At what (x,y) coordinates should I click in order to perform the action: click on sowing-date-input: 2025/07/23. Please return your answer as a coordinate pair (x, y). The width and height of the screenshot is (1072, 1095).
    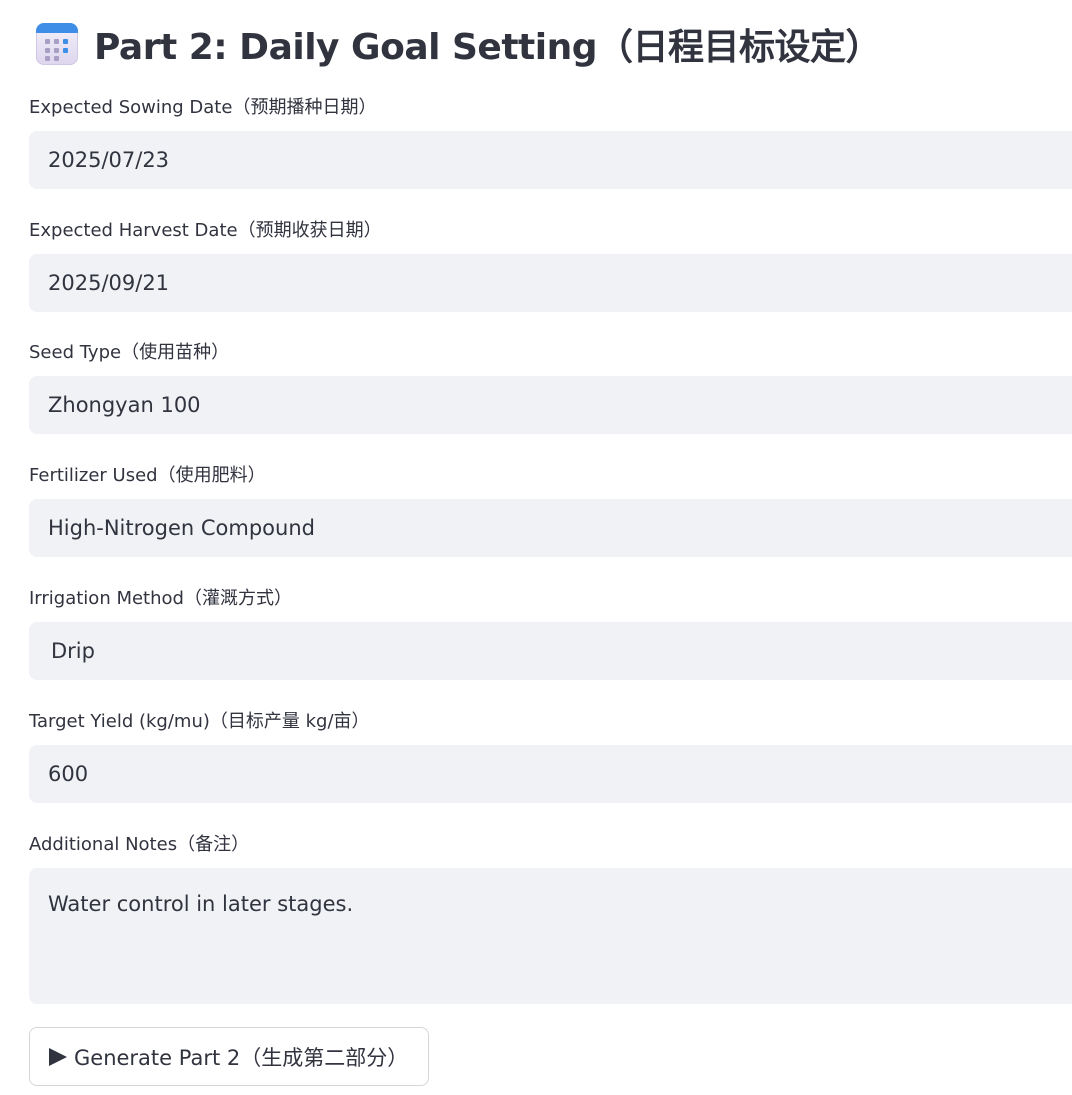
    Looking at the image, I should click on (550, 160).